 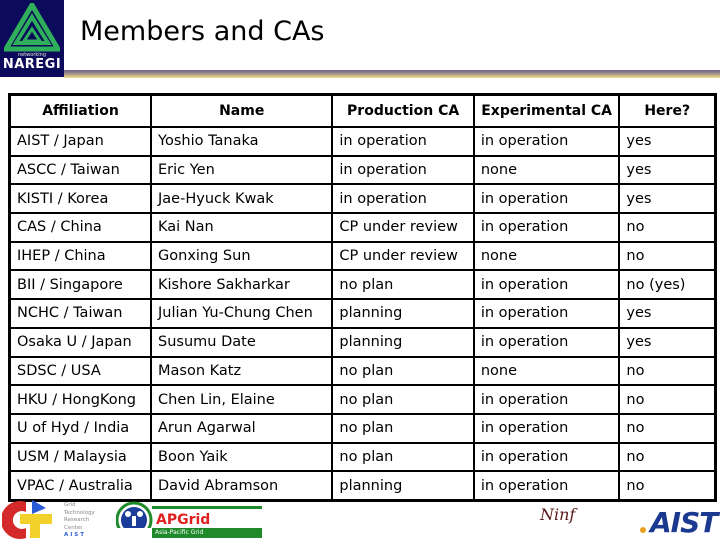 I want to click on table-row: ASCC / Taiwan Eric Yen in operation none yes, so click(x=362, y=170).